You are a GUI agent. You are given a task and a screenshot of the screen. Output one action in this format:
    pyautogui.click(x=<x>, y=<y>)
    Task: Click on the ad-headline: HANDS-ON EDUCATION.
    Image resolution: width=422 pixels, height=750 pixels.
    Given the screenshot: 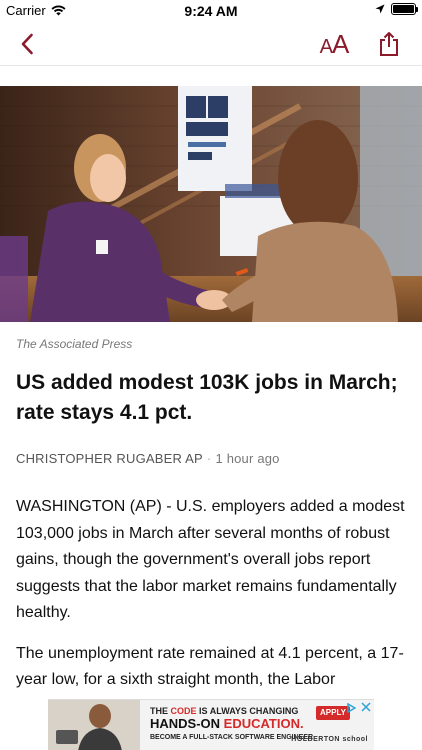 What is the action you would take?
    pyautogui.click(x=227, y=723)
    